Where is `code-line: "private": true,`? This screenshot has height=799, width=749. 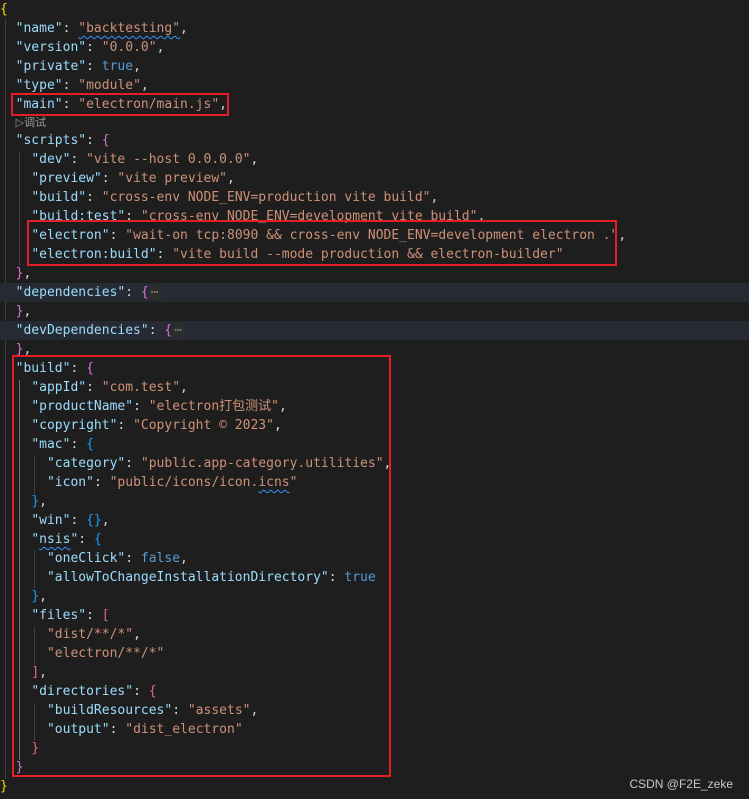 code-line: "private": true, is located at coordinates (78, 66).